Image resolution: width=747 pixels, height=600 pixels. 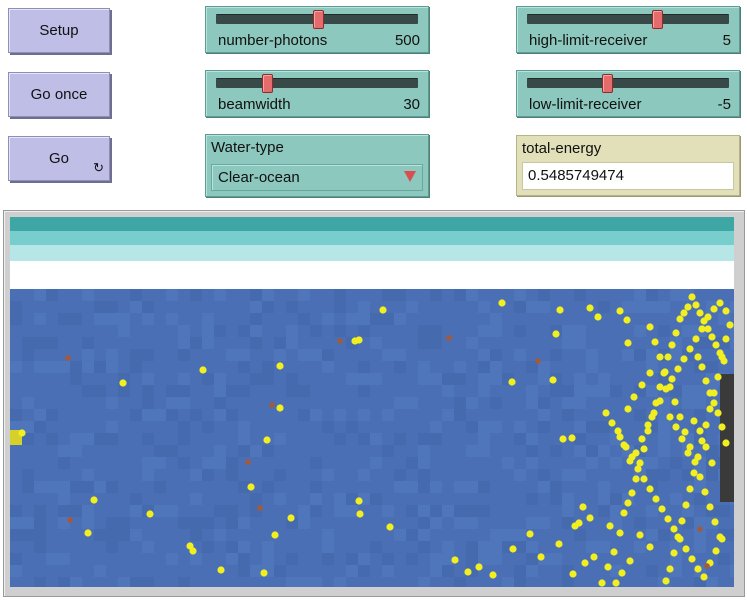 I want to click on slider-beamwidth: beamwidth 30, so click(x=317, y=93).